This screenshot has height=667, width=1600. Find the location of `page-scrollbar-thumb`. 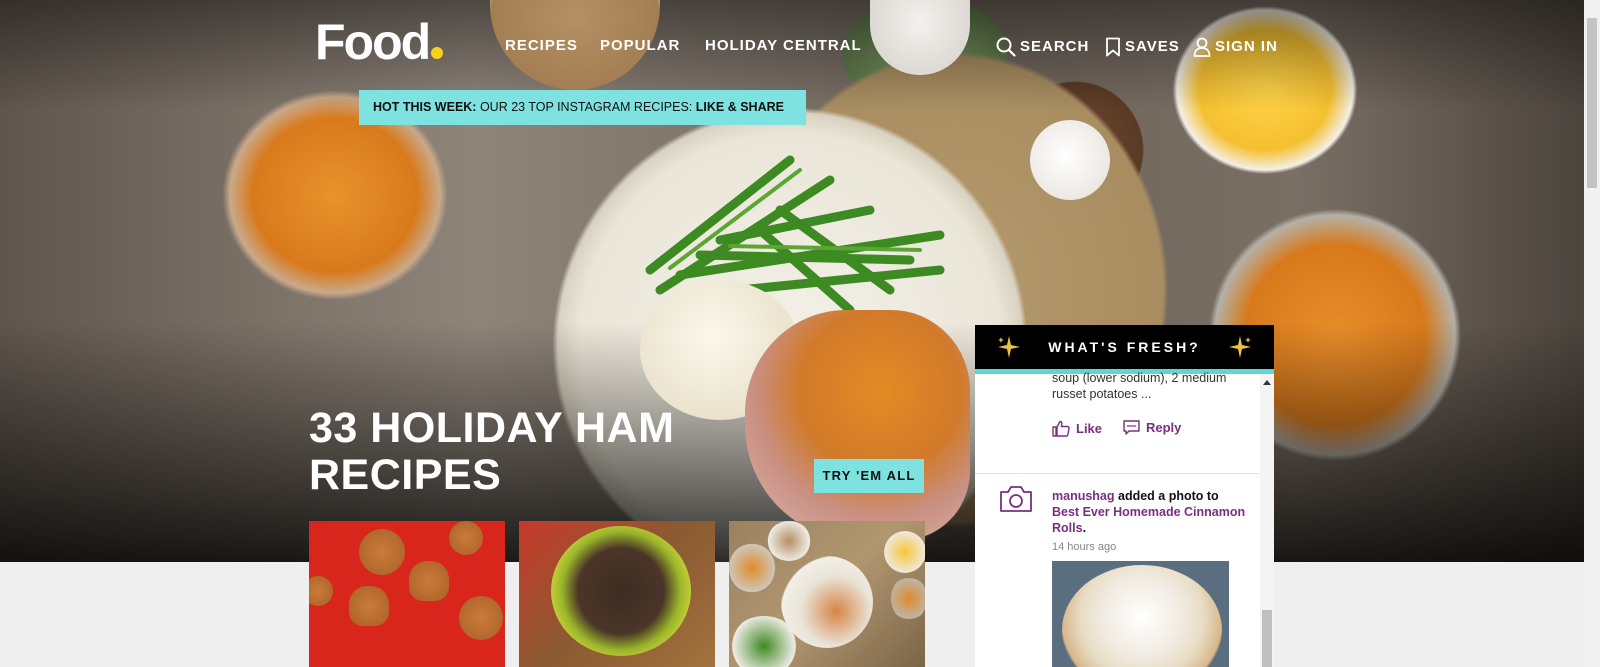

page-scrollbar-thumb is located at coordinates (1592, 103).